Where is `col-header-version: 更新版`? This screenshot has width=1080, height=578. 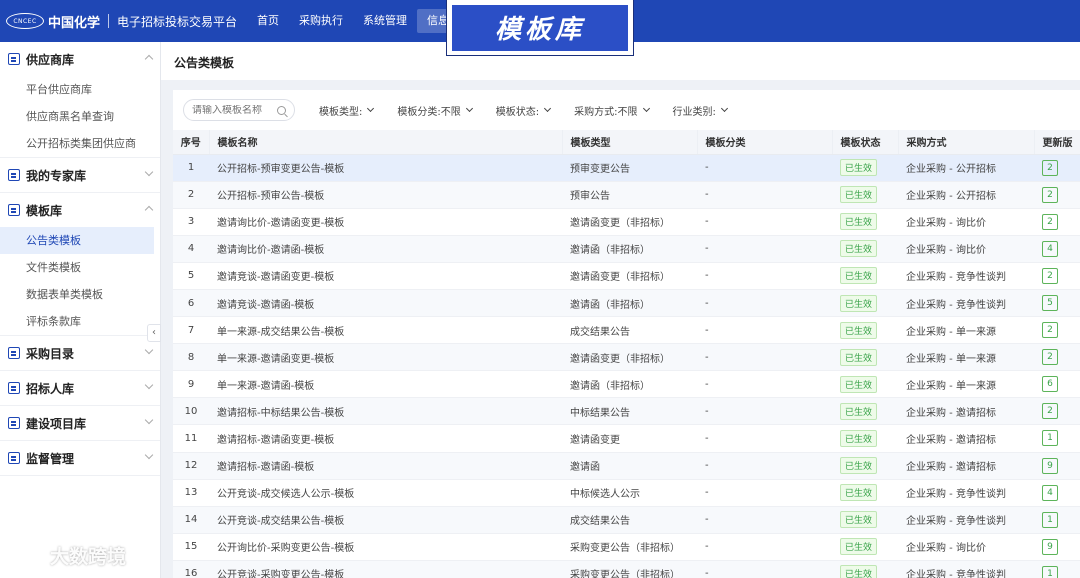 col-header-version: 更新版 is located at coordinates (1057, 142).